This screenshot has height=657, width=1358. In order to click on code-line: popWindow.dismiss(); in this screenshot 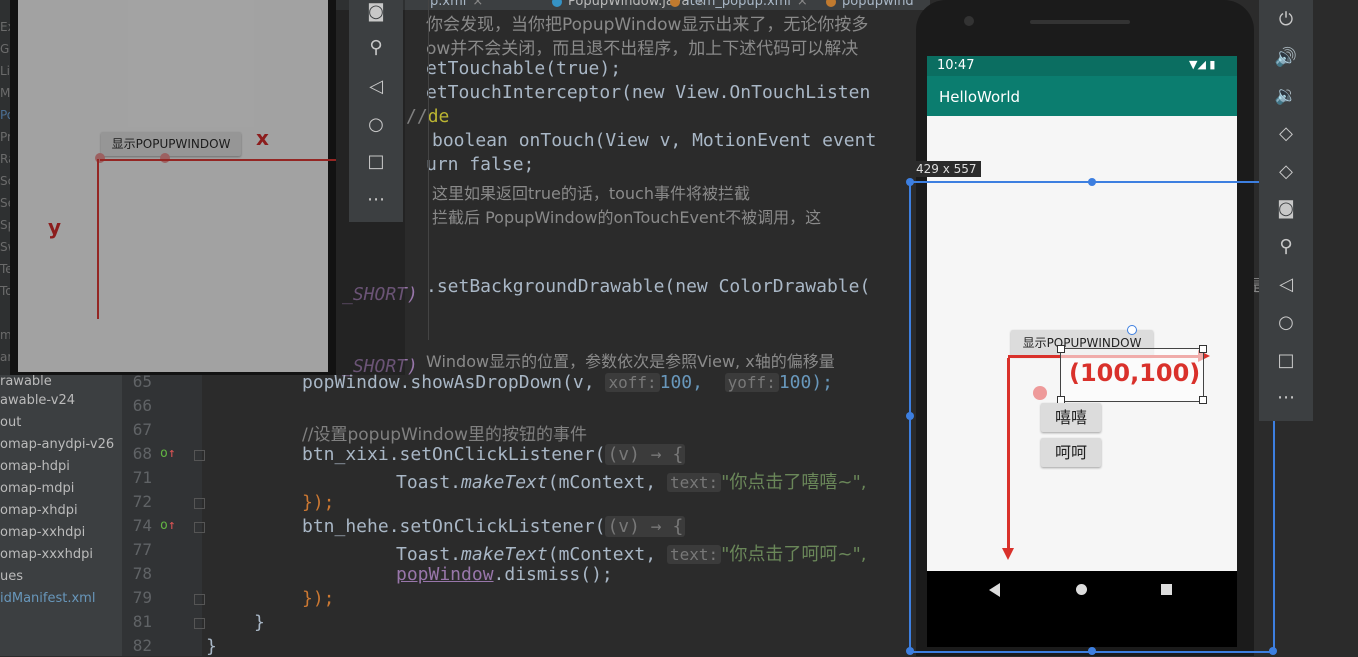, I will do `click(504, 574)`.